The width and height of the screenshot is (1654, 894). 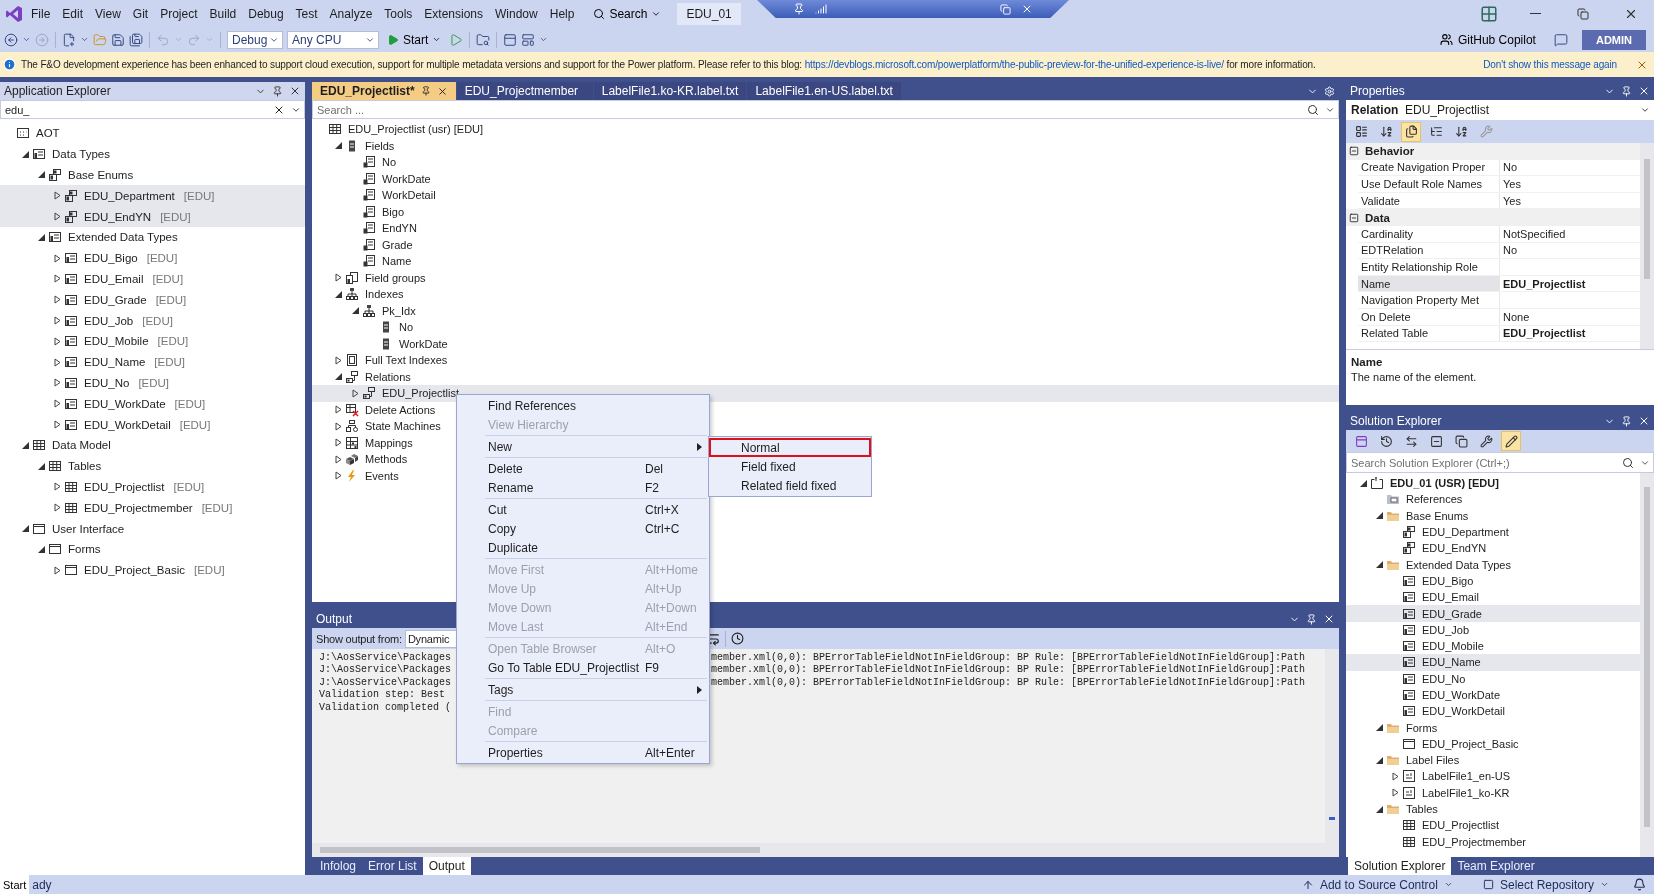 What do you see at coordinates (33, 133) in the screenshot?
I see `tree-item: AOT` at bounding box center [33, 133].